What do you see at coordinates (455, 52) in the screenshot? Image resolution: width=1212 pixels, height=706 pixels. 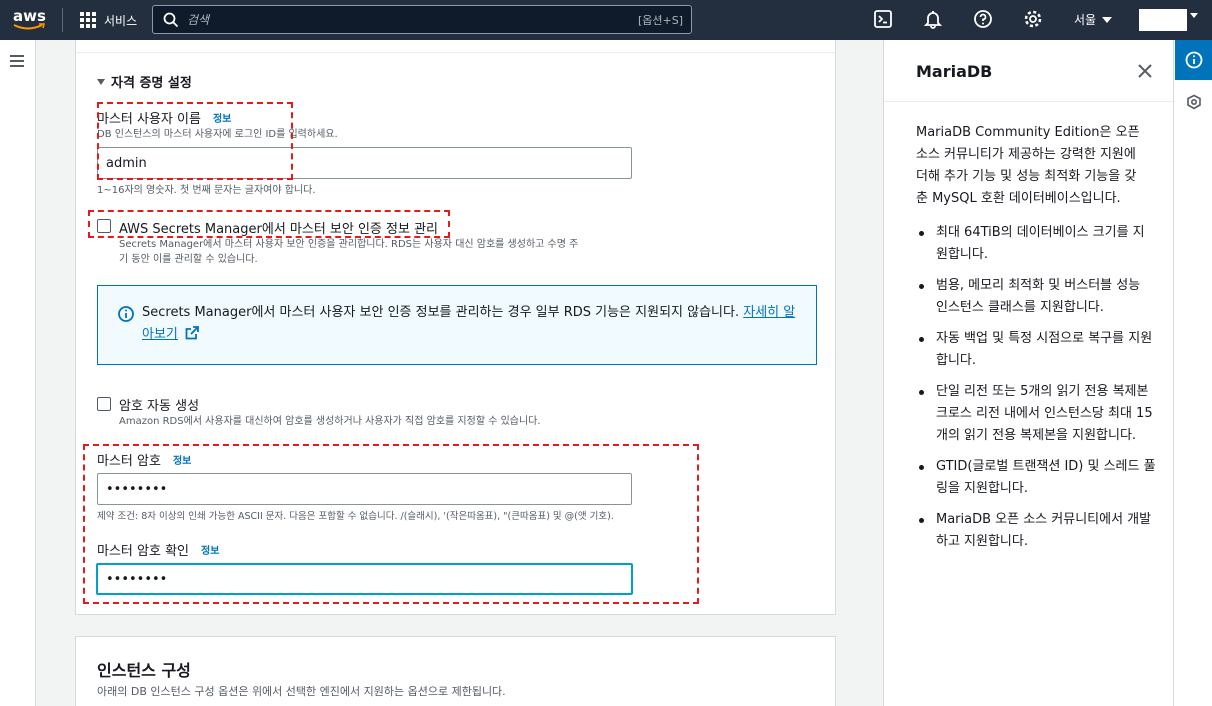 I see `panel-divider` at bounding box center [455, 52].